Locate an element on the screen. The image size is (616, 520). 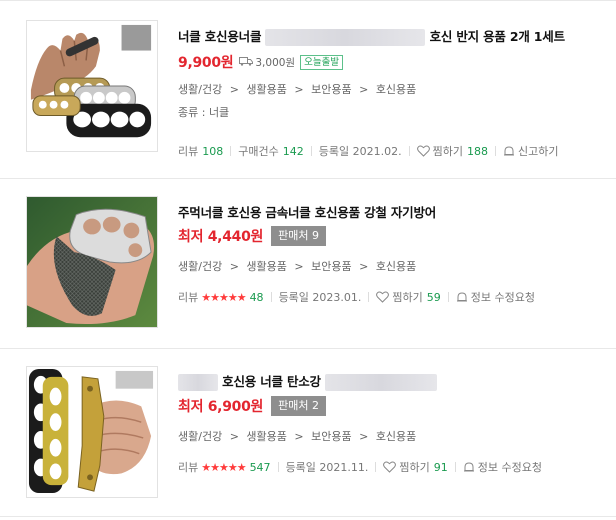
product-meta: 리뷰 ★★★★★ 48 등록일 2023.01. 찜하기 59 정보 수정요청 is located at coordinates (356, 297).